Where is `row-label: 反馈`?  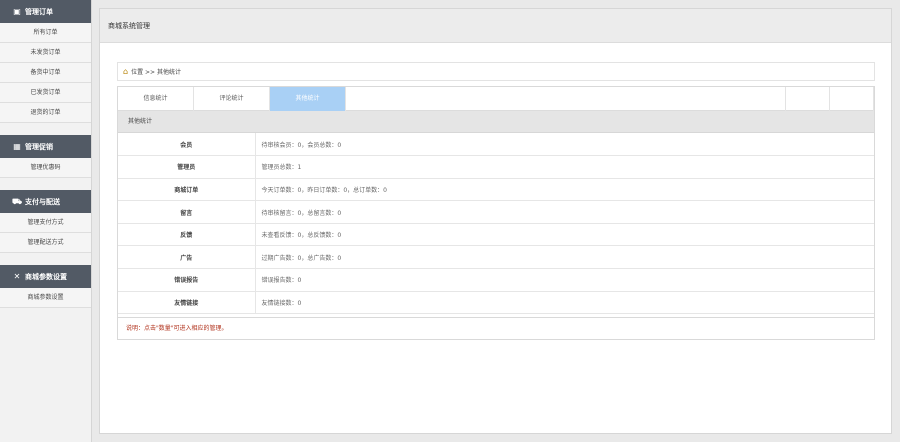 row-label: 反馈 is located at coordinates (187, 235).